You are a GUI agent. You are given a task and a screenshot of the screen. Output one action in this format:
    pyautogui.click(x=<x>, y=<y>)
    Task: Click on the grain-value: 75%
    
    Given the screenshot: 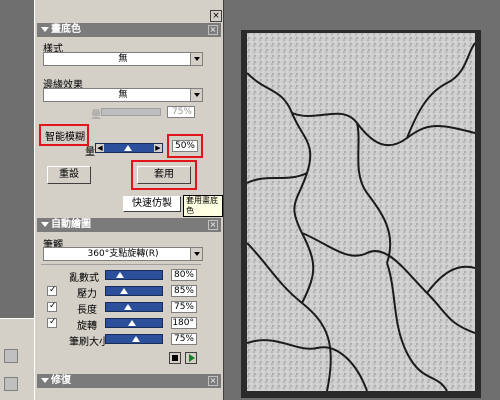 What is the action you would take?
    pyautogui.click(x=181, y=112)
    